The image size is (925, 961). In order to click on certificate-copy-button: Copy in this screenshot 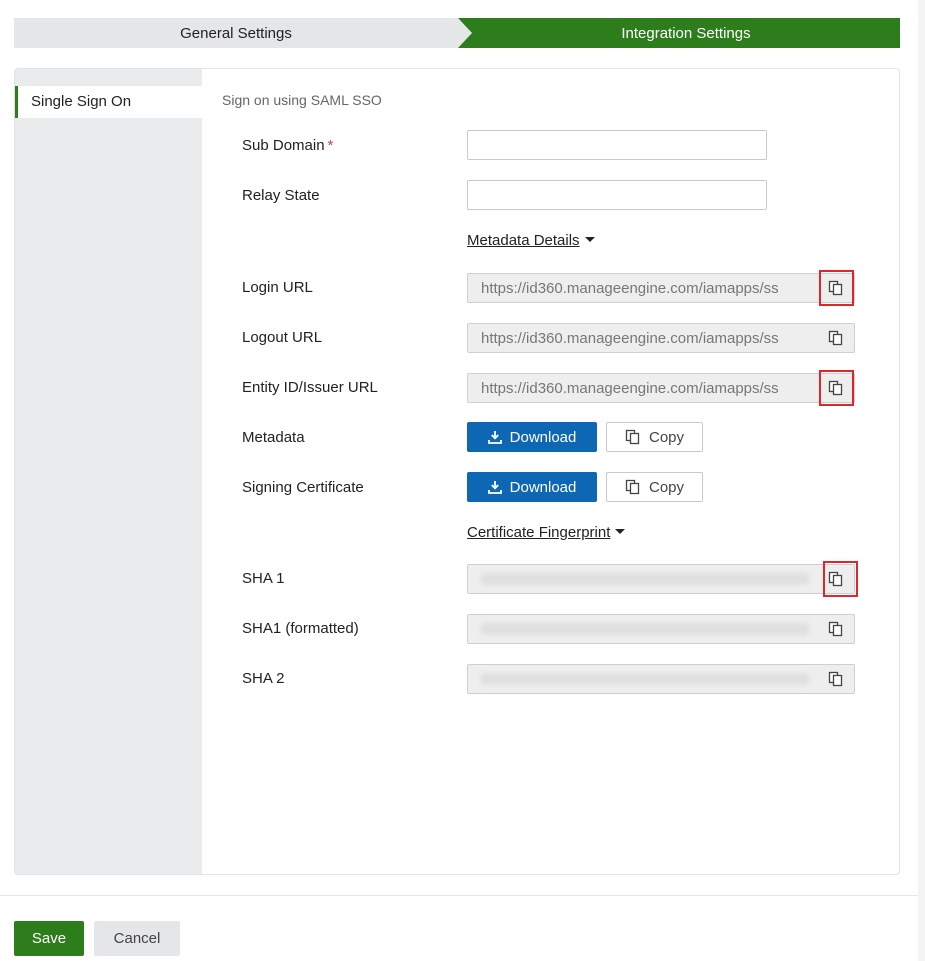, I will do `click(654, 487)`.